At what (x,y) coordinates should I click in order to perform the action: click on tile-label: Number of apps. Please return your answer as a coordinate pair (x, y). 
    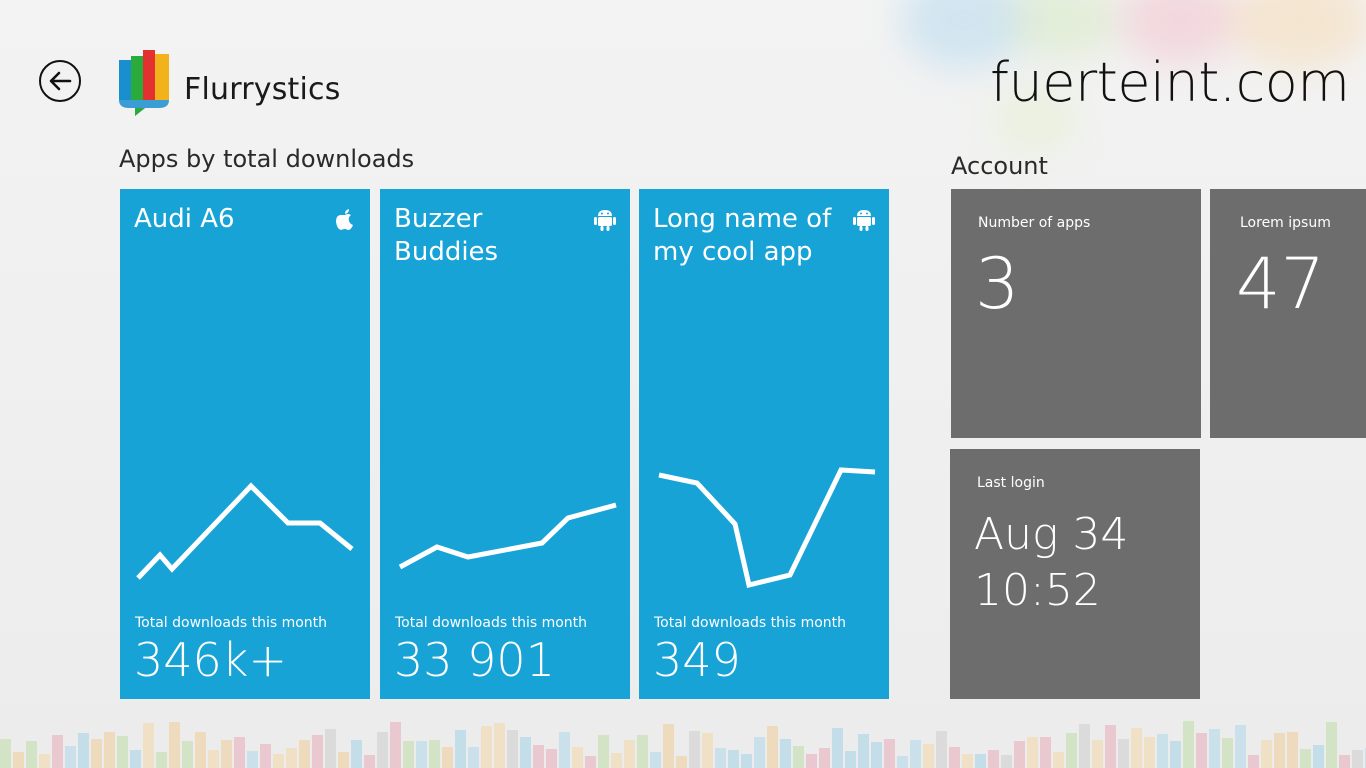
    Looking at the image, I should click on (1034, 223).